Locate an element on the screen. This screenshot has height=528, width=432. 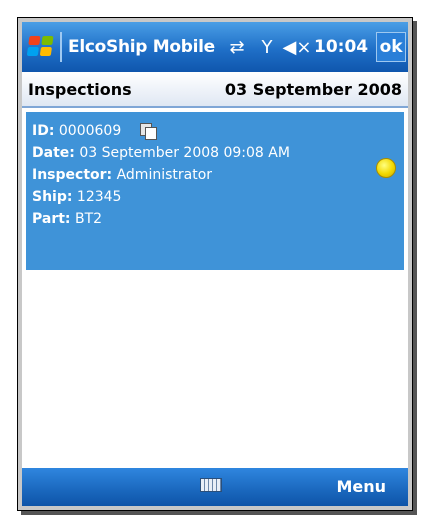
part-value: BT2 is located at coordinates (88, 219).